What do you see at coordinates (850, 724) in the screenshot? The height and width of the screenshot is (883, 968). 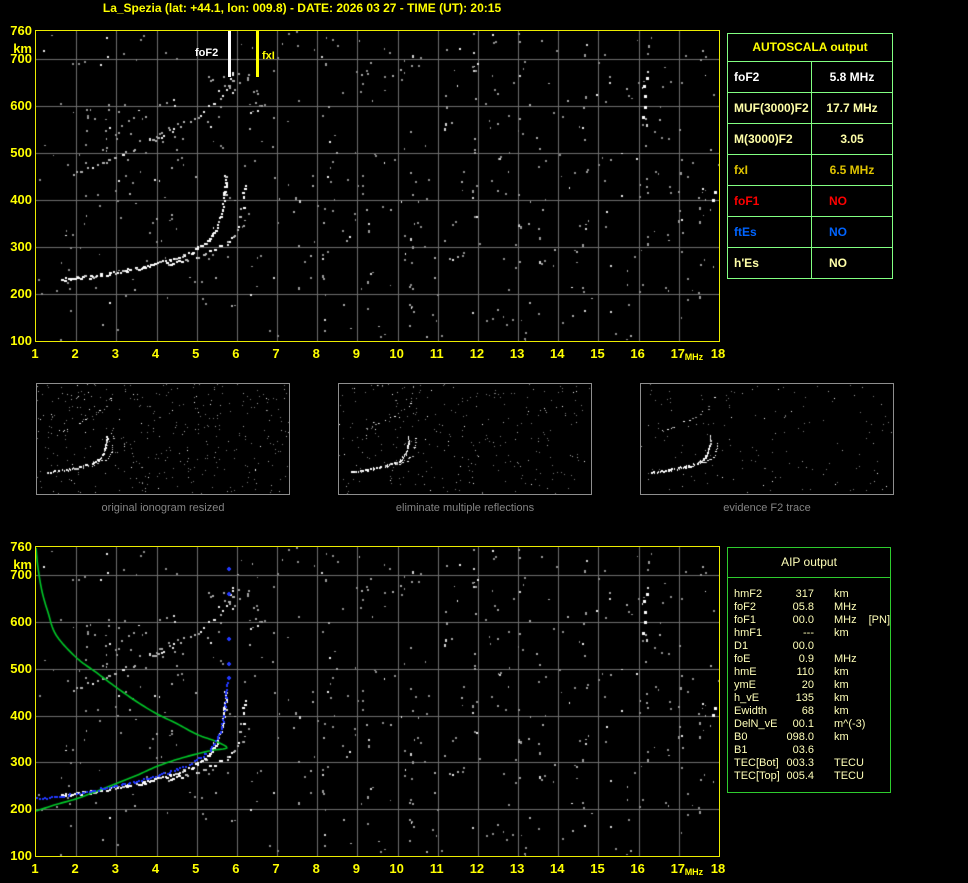 I see `aip-row-unit: m^(-3)` at bounding box center [850, 724].